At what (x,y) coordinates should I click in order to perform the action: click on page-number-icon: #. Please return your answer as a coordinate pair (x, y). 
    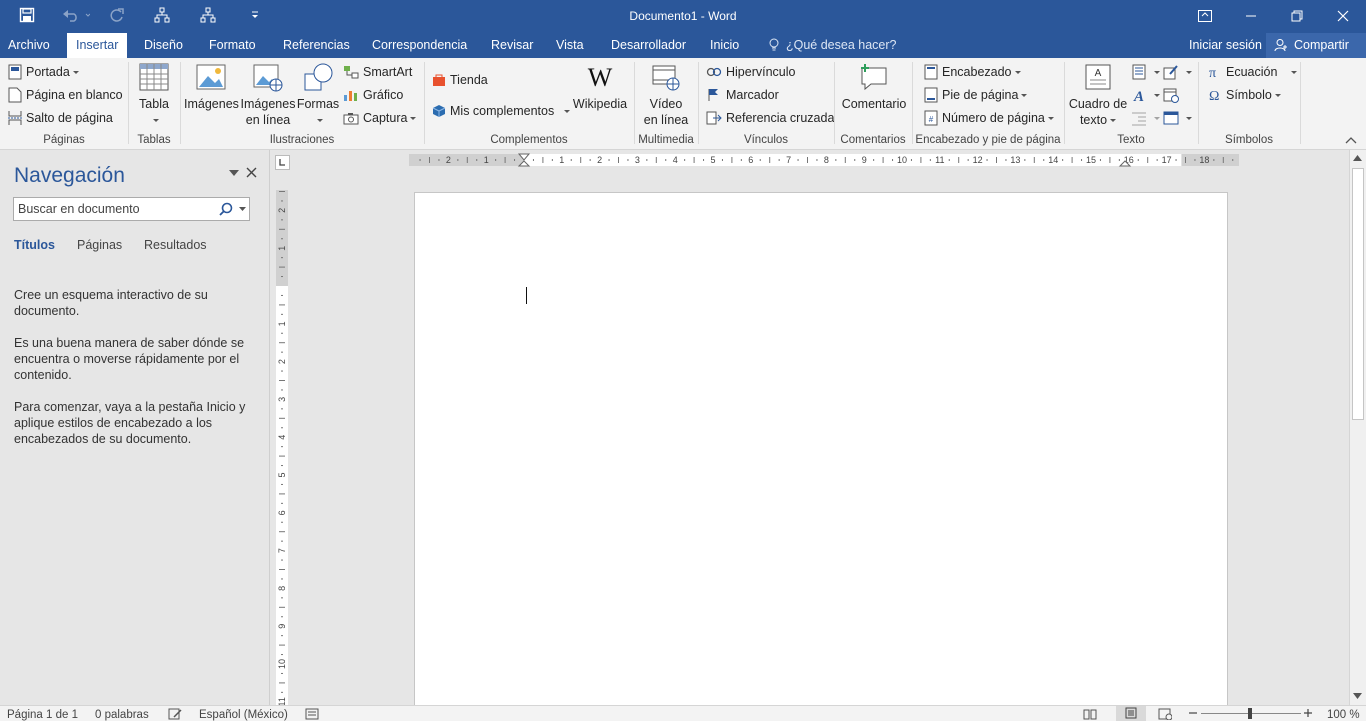
    Looking at the image, I should click on (931, 118).